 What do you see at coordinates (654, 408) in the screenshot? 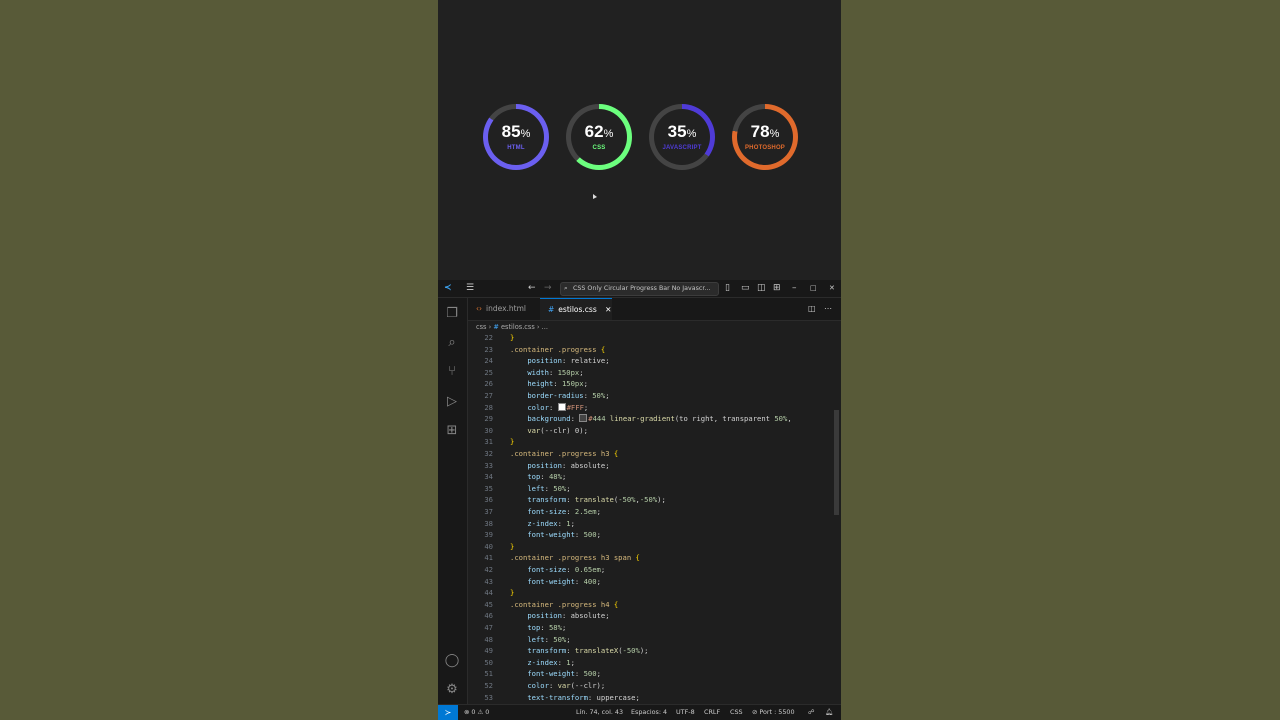
I see `code-line: 28 color: #FFF;` at bounding box center [654, 408].